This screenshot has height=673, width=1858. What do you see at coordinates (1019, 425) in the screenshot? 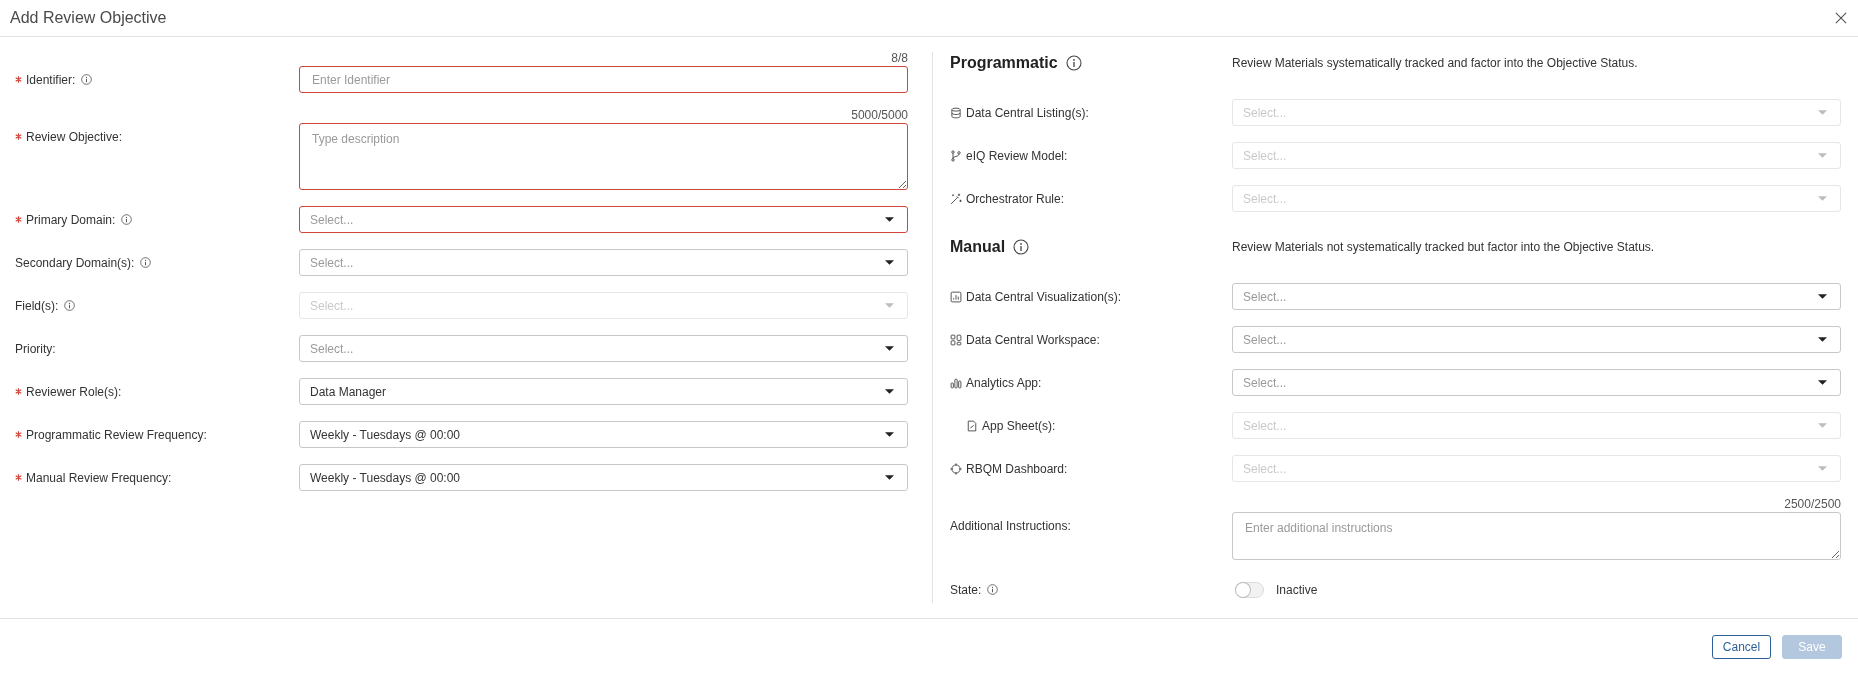
I see `field-label: App Sheet(s):` at bounding box center [1019, 425].